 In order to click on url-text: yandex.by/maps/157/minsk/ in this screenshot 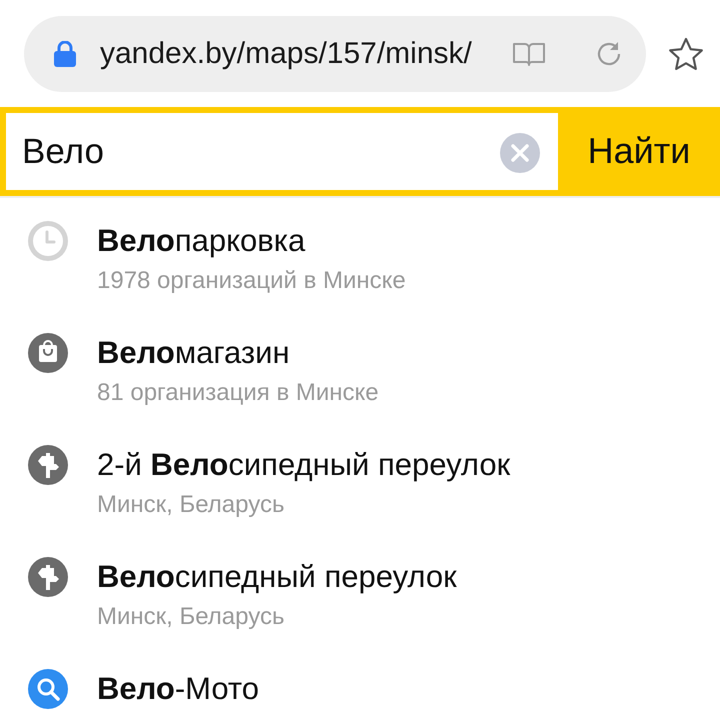, I will do `click(286, 54)`.